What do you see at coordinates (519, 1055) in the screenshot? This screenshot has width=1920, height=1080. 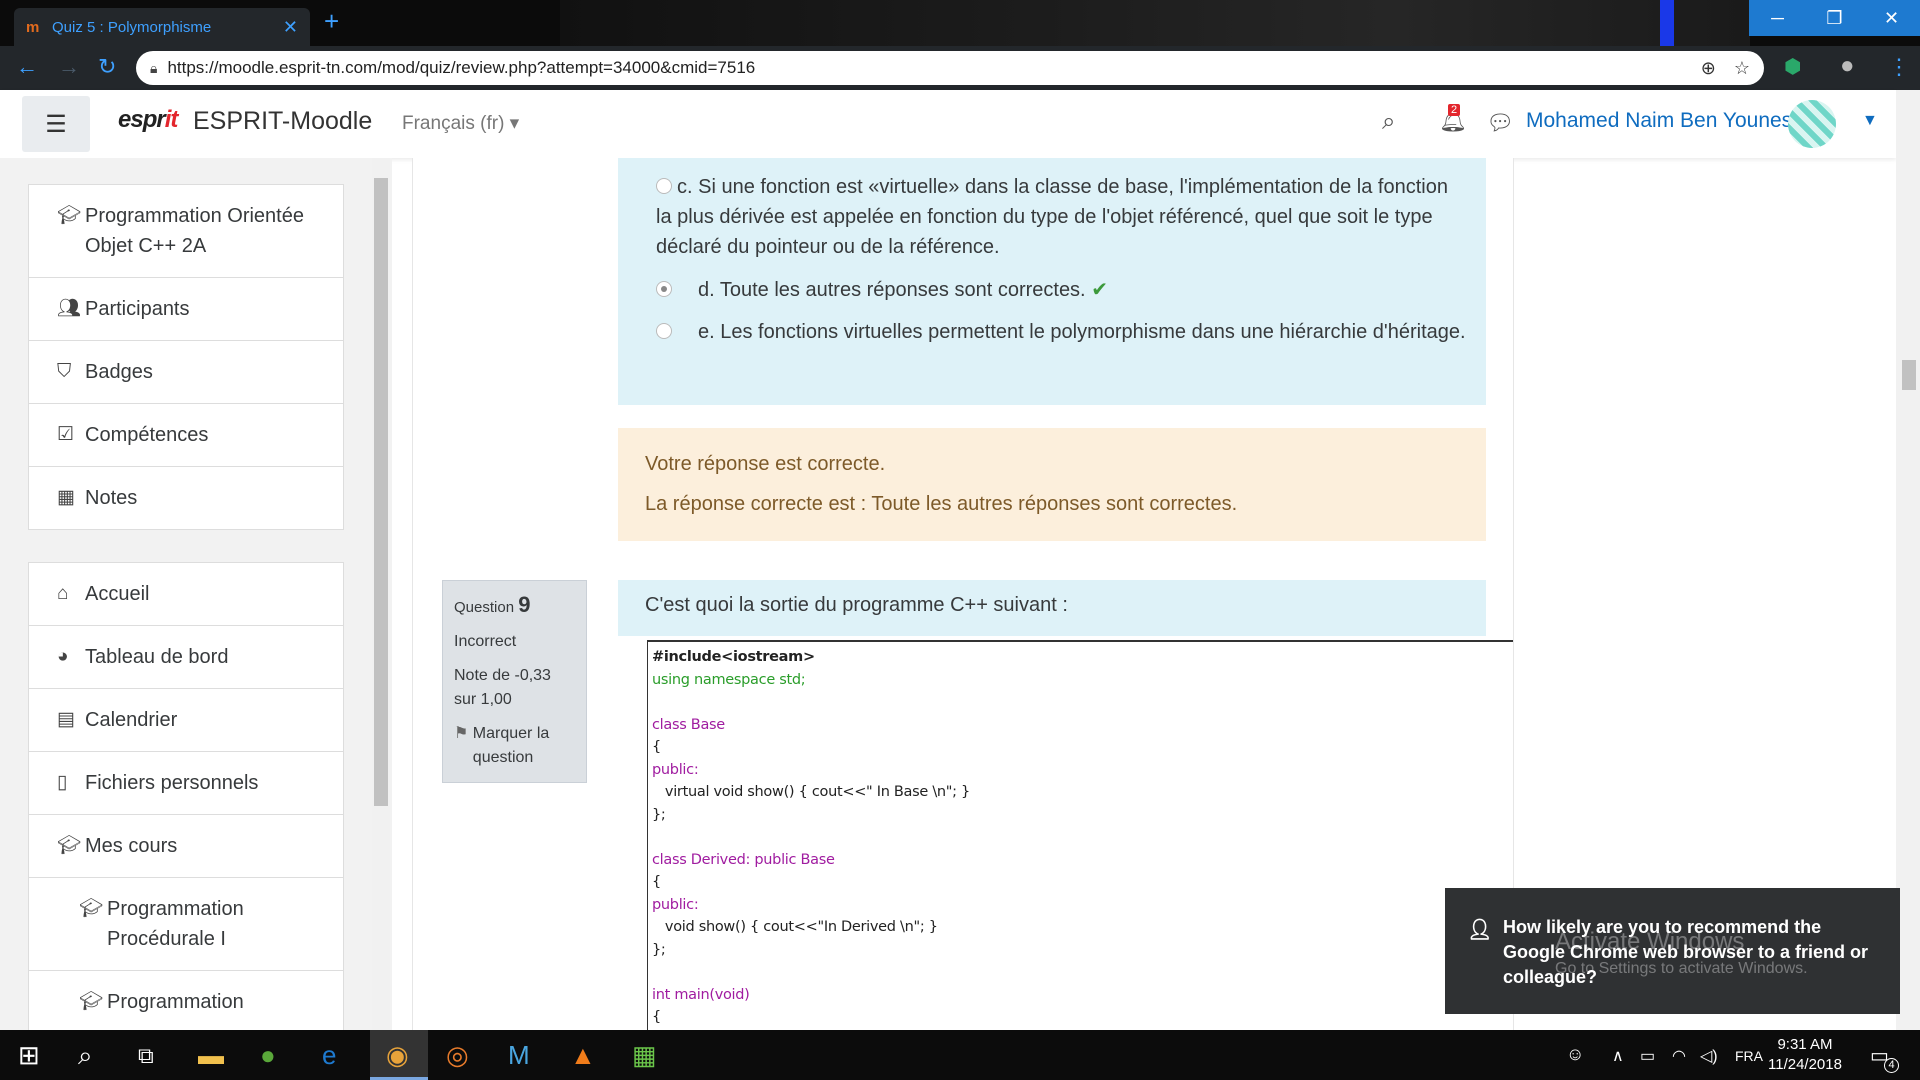 I see `app-m-icon: M` at bounding box center [519, 1055].